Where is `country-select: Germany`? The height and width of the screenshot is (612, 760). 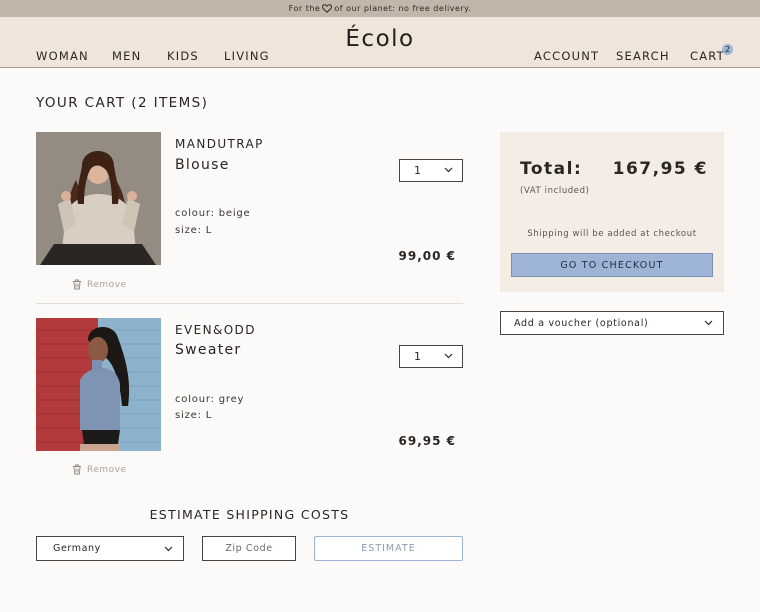 country-select: Germany is located at coordinates (110, 548).